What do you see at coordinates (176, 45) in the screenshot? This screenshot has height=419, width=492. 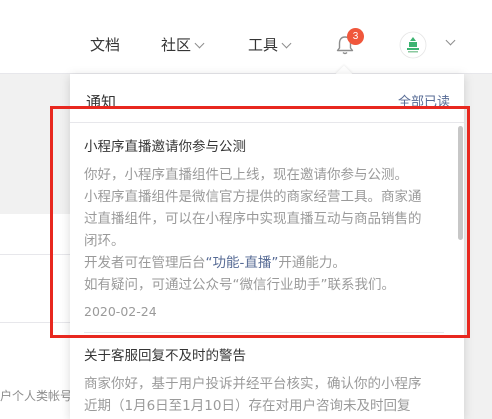 I see `nav-community-label: 社区` at bounding box center [176, 45].